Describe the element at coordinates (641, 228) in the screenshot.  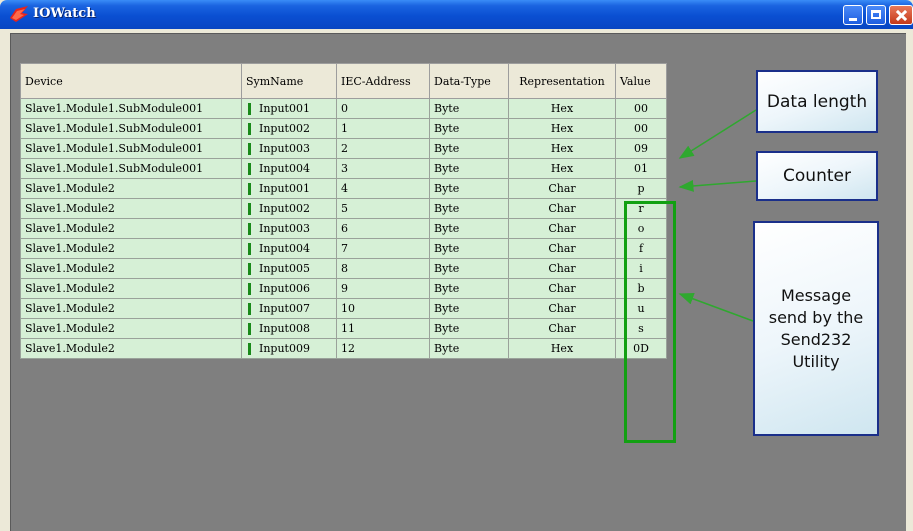
I see `cell-value: o` at that location.